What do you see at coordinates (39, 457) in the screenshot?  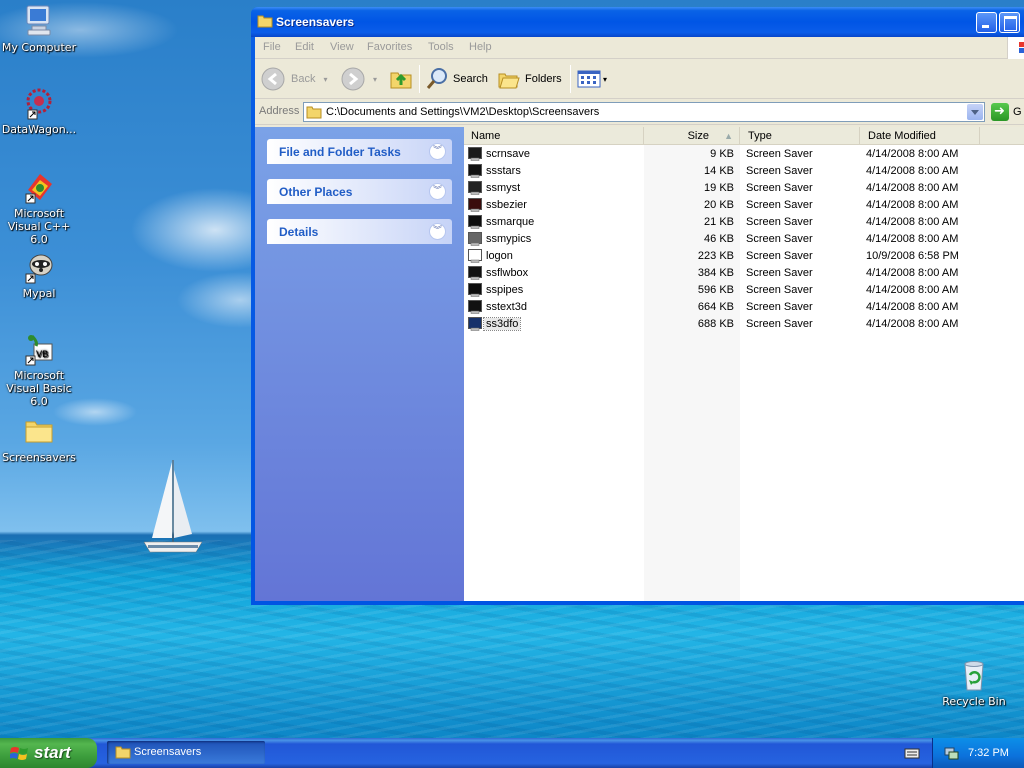 I see `desktop-icon-label: Screensavers` at bounding box center [39, 457].